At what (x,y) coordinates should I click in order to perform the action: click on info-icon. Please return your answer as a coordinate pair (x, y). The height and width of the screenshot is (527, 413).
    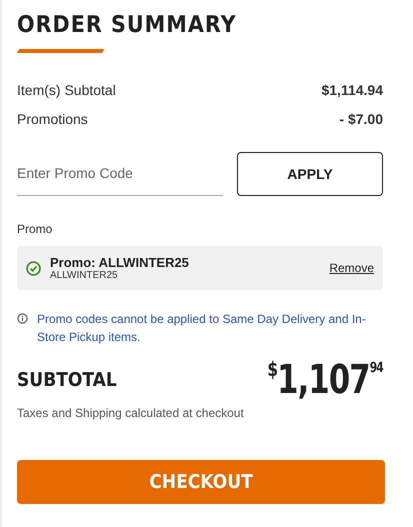
    Looking at the image, I should click on (22, 318).